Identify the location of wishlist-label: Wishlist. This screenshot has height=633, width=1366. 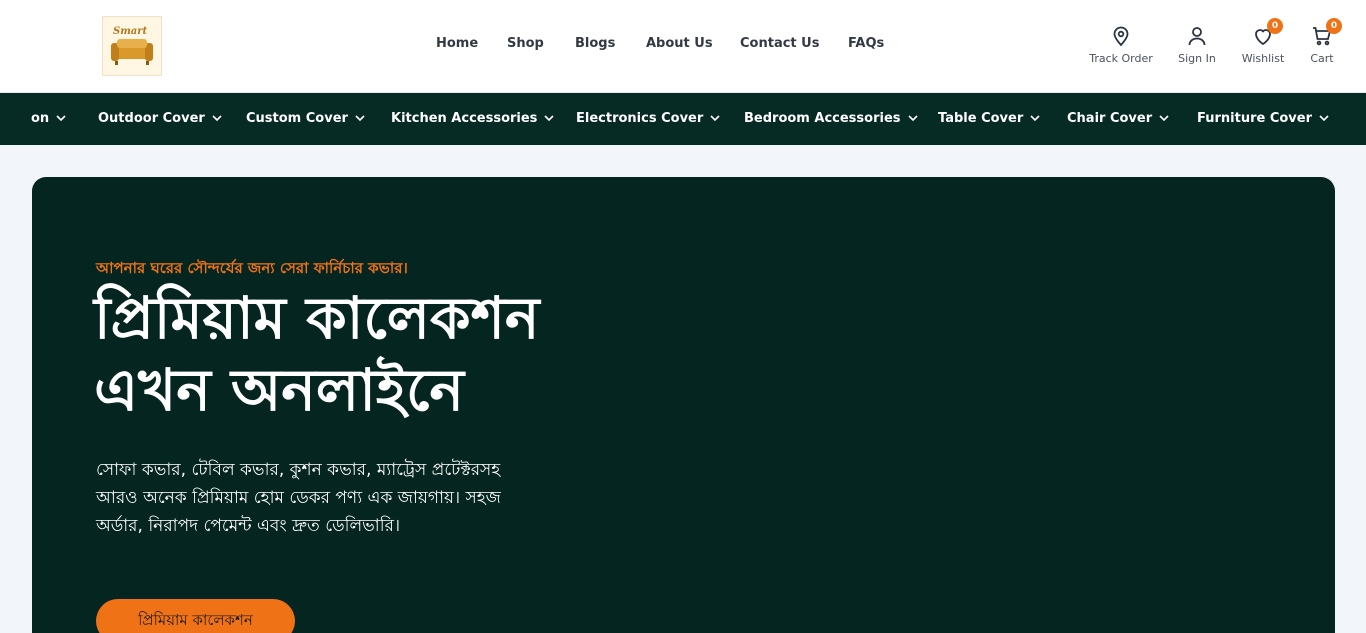
(1263, 58).